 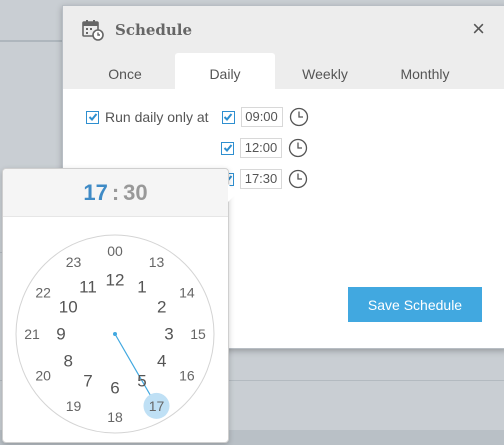 I want to click on clock-hour-outer: 14, so click(x=187, y=293).